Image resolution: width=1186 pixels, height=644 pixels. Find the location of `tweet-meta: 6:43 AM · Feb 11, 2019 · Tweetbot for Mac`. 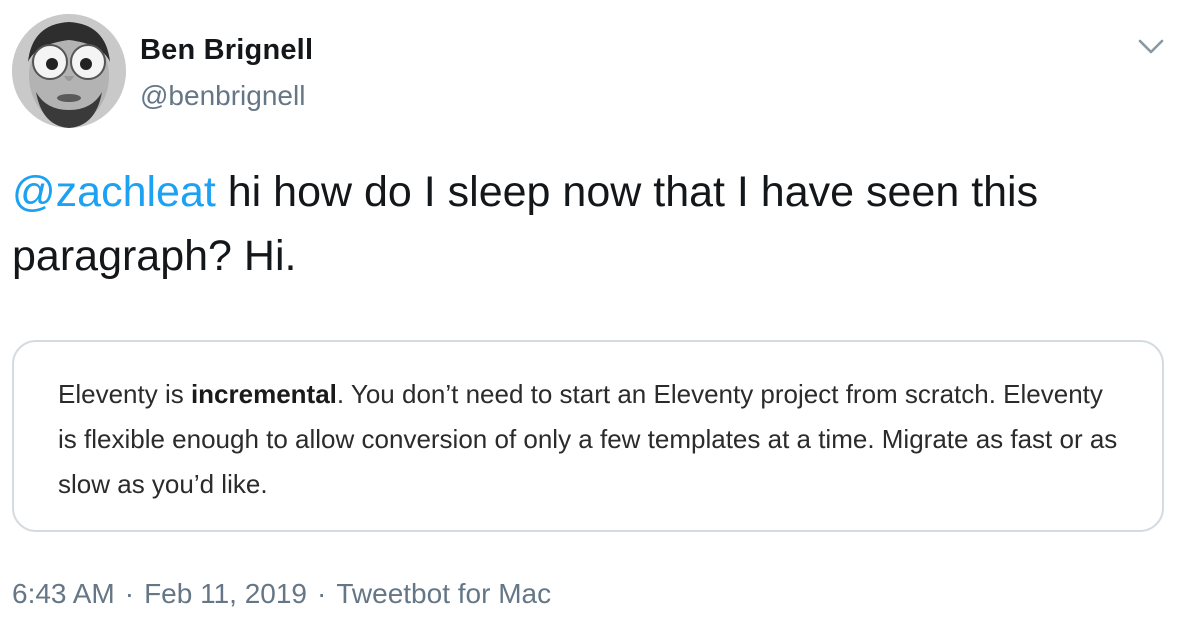

tweet-meta: 6:43 AM · Feb 11, 2019 · Tweetbot for Mac is located at coordinates (281, 594).